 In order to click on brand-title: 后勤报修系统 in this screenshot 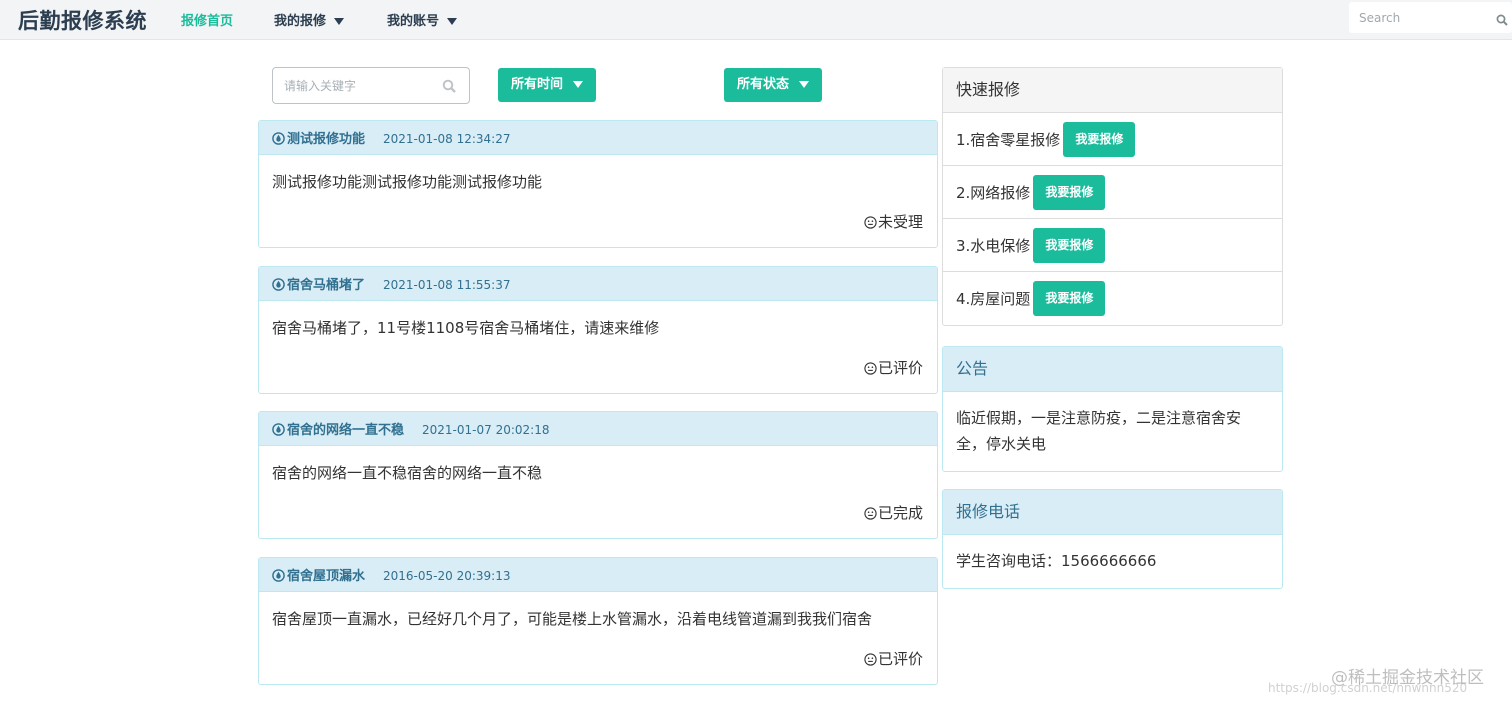, I will do `click(82, 20)`.